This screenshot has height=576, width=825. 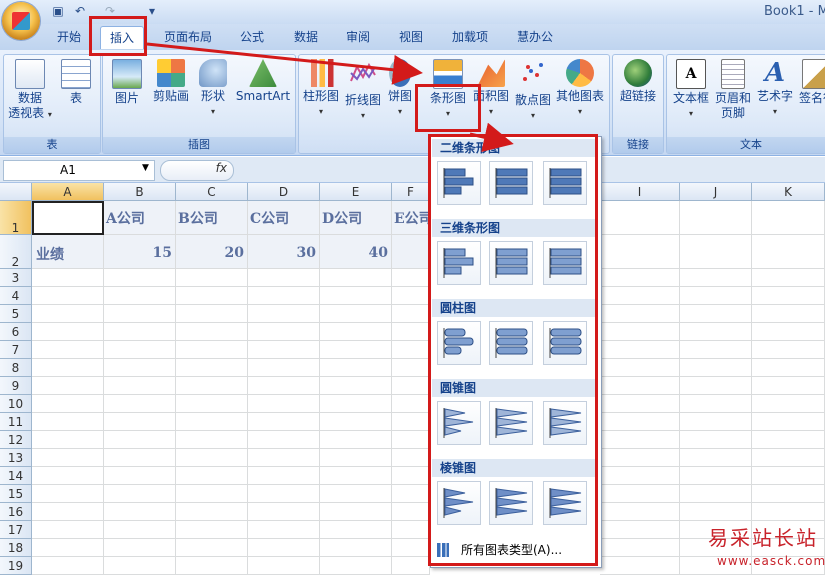 I want to click on arrow-to-gallery, so click(x=491, y=137).